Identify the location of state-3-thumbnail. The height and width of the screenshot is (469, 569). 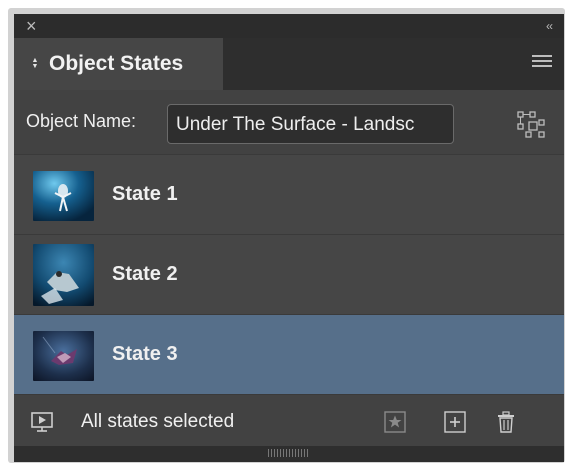
(63, 356).